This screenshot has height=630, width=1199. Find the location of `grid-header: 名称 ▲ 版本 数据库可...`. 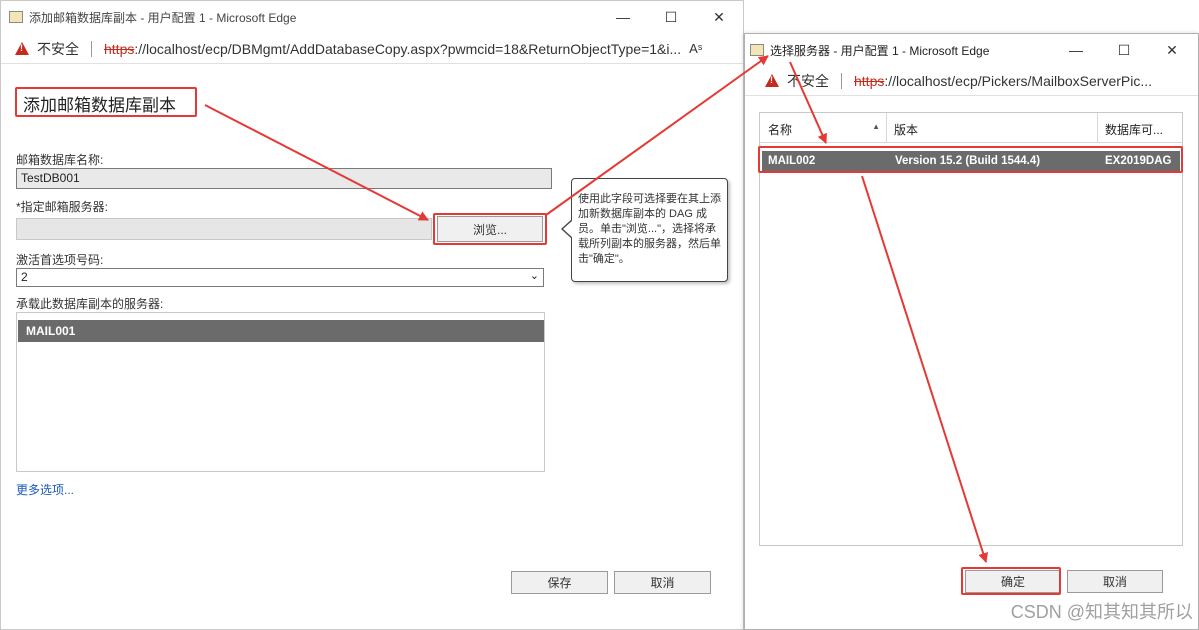

grid-header: 名称 ▲ 版本 数据库可... is located at coordinates (971, 128).